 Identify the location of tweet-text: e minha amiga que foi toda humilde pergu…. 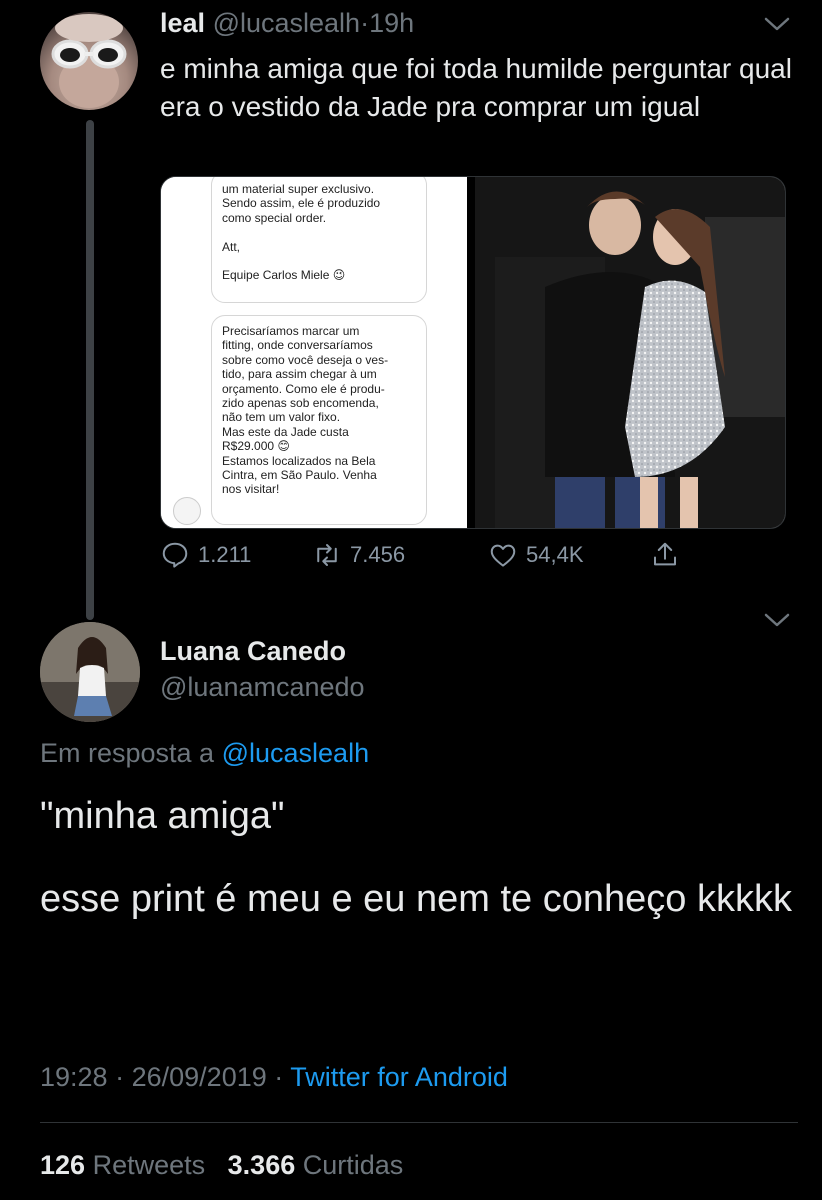
(476, 87).